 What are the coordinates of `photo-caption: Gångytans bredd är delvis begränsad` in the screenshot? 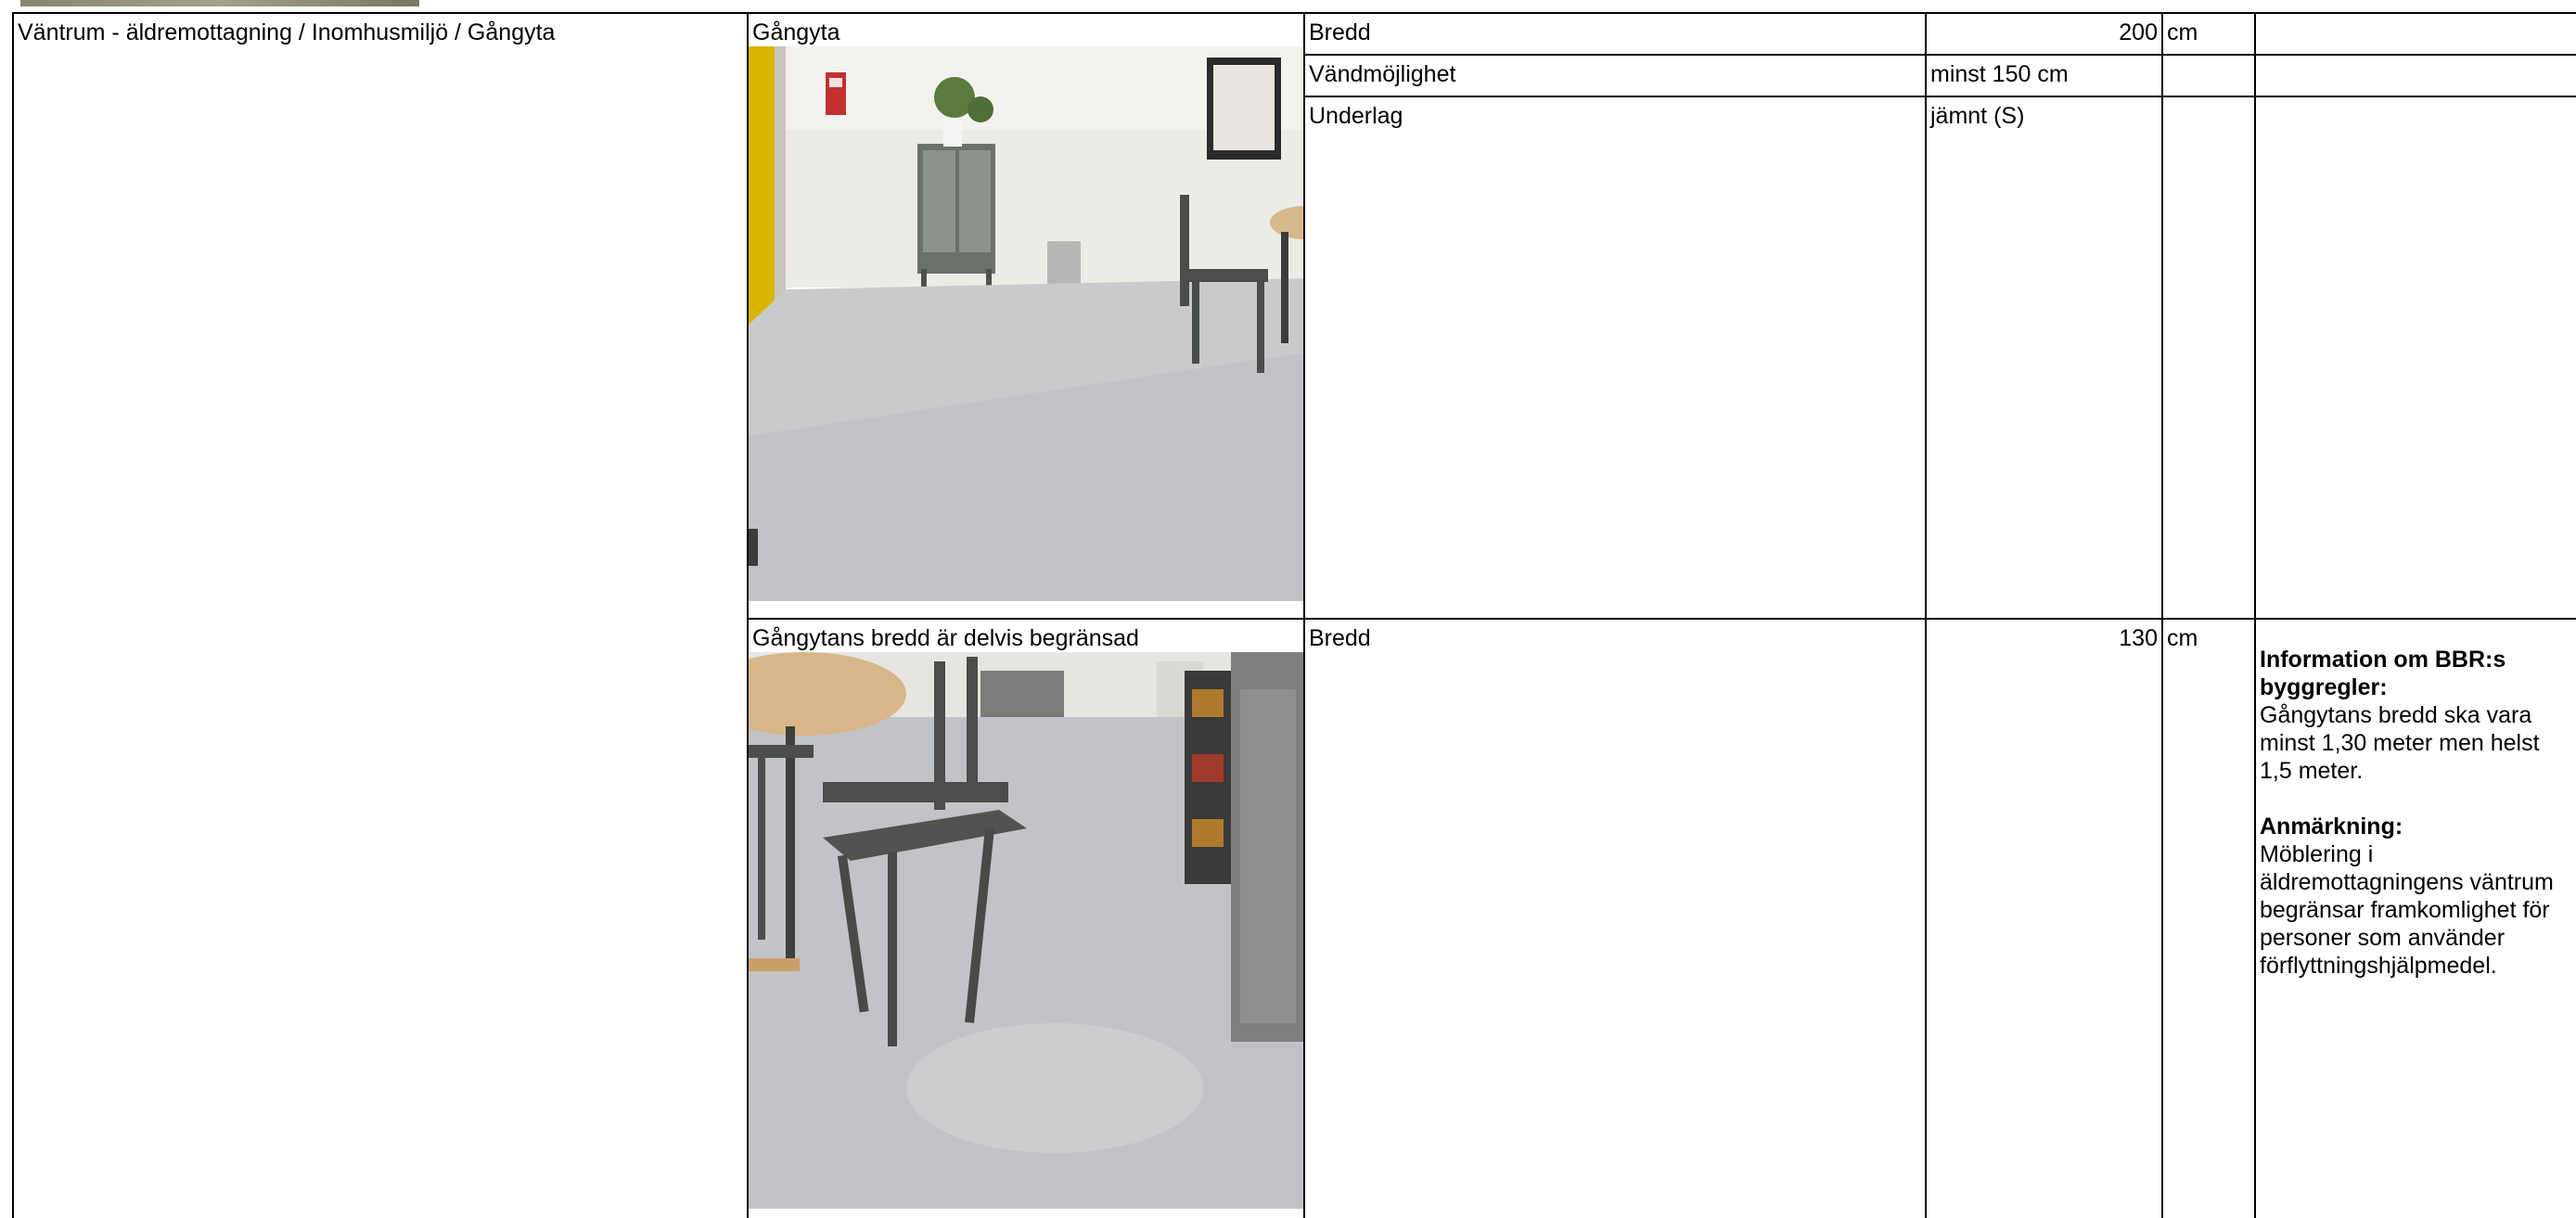 It's located at (945, 638).